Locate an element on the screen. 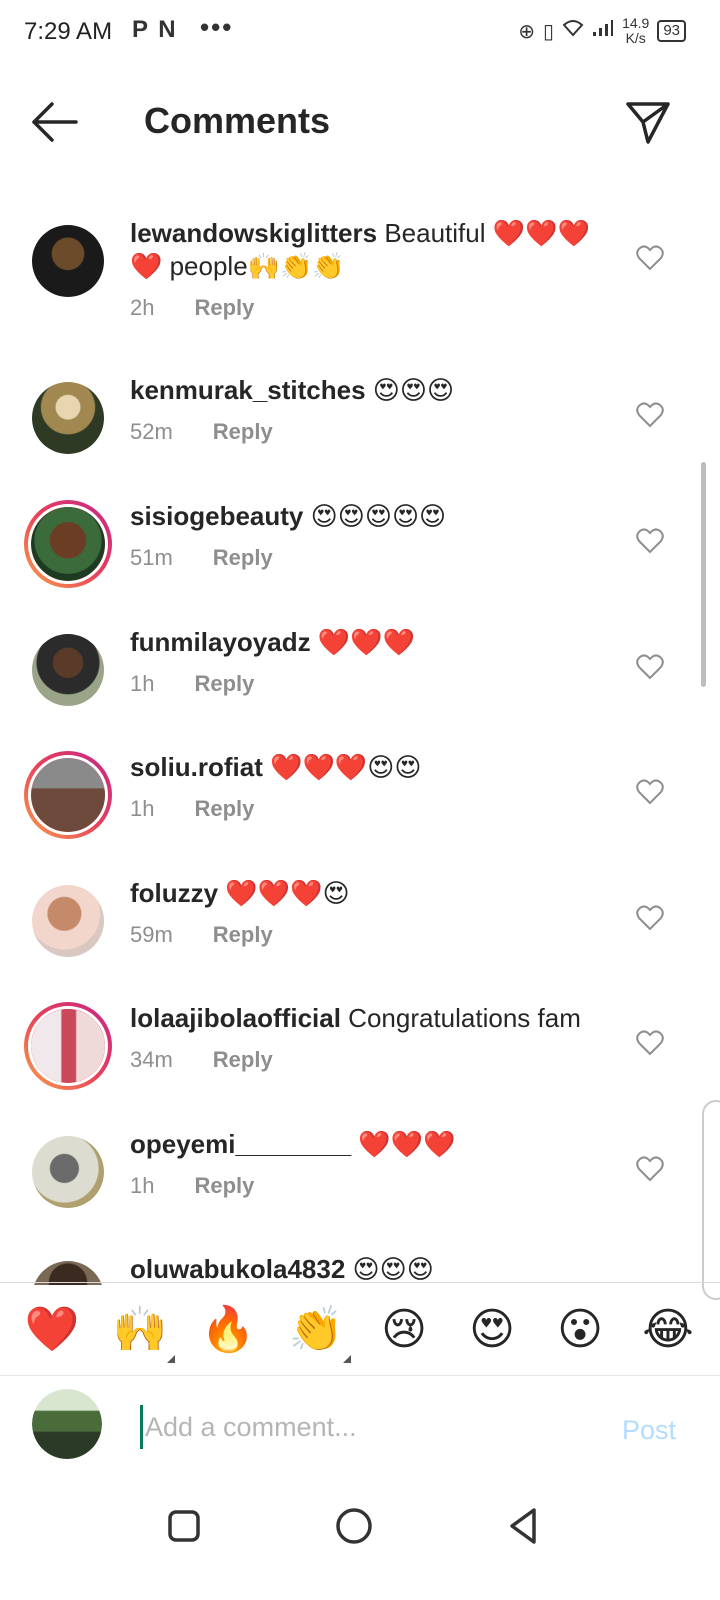 The width and height of the screenshot is (720, 1600). comment-item: sisiogebeauty 😍😍😍😍😍 51m Reply is located at coordinates (360, 550).